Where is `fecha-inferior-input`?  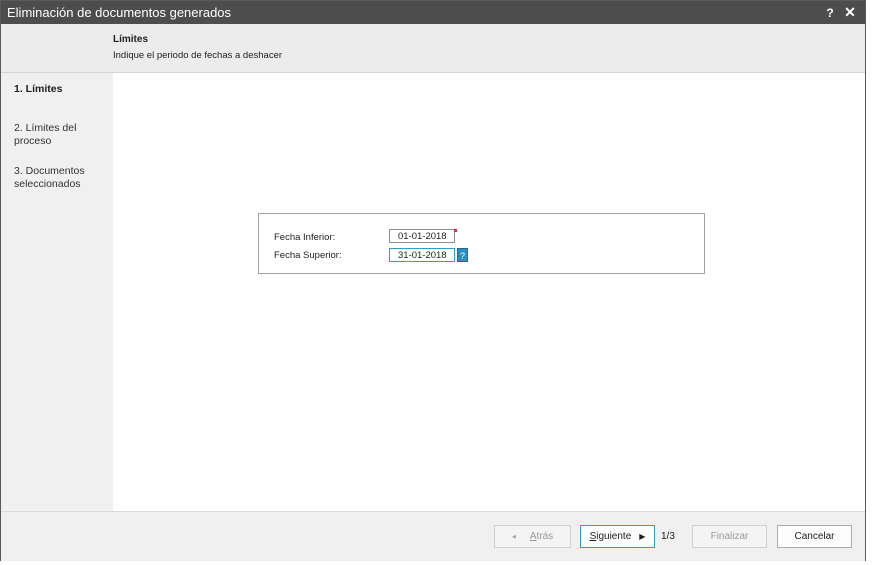
fecha-inferior-input is located at coordinates (422, 236).